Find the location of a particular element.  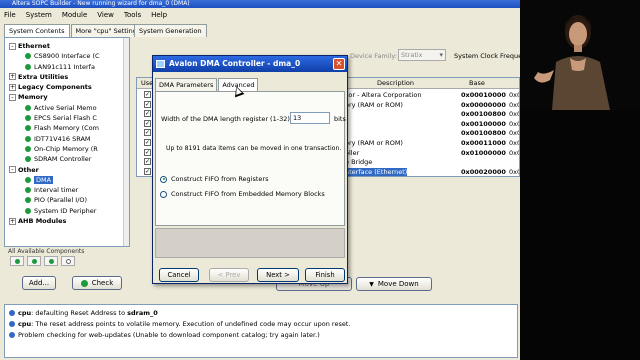

tree-label: EPCS Serial Flash C is located at coordinates (65, 118).